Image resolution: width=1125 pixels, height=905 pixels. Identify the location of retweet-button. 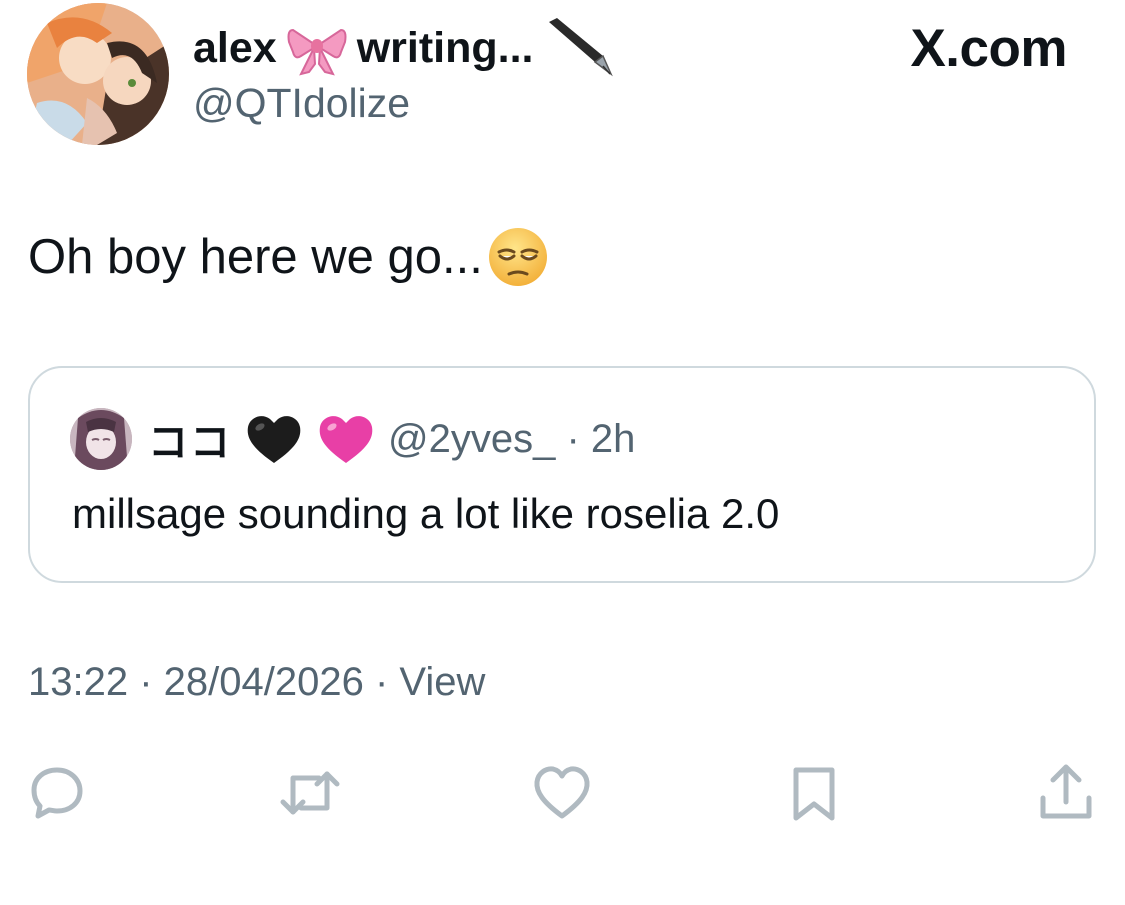
(310, 793).